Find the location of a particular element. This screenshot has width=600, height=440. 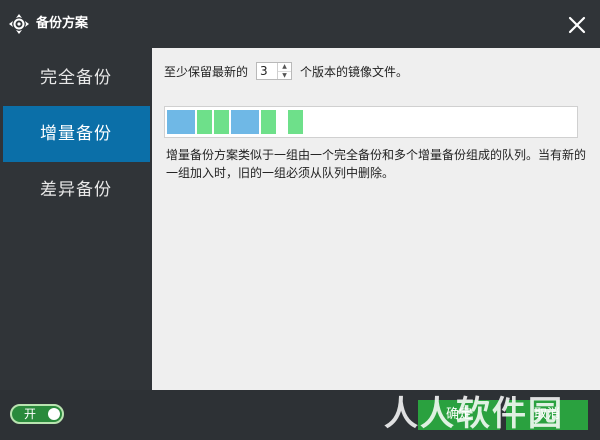

retain-count-stepper: 3 ▲ ▼ is located at coordinates (274, 71).